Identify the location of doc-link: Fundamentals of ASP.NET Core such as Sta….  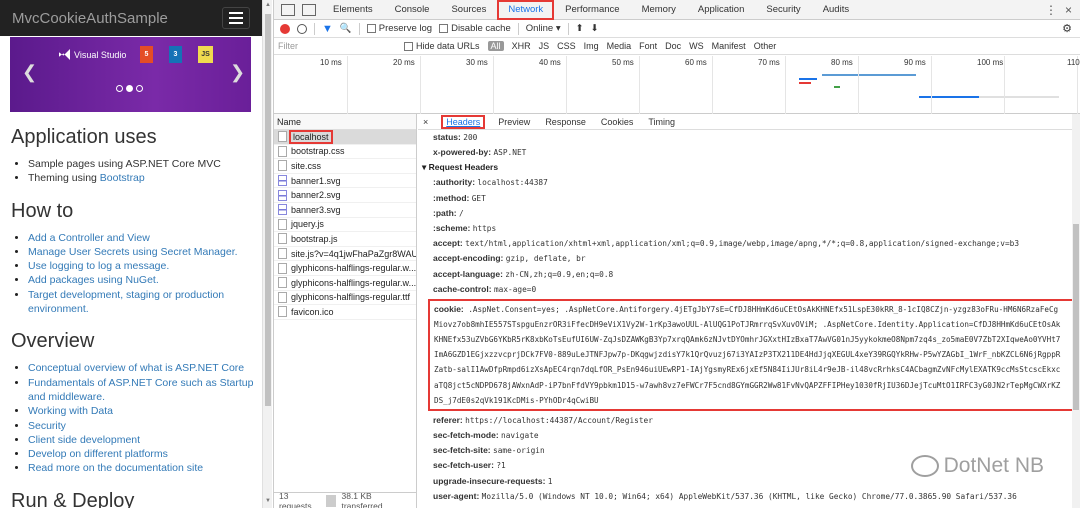
(140, 390).